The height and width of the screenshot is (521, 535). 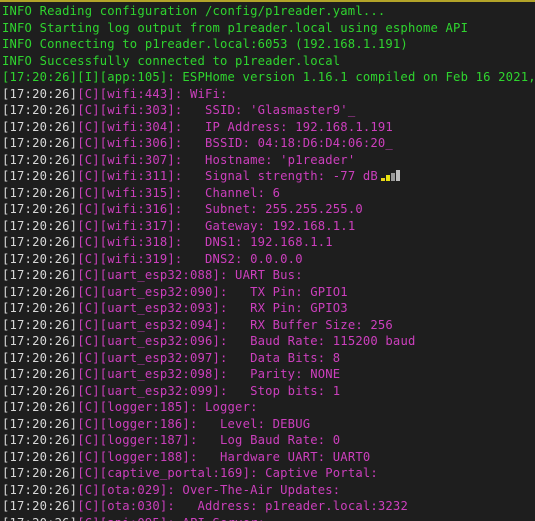 What do you see at coordinates (268, 518) in the screenshot?
I see `log-line: [17:20:26][C][api:095]: API Server:` at bounding box center [268, 518].